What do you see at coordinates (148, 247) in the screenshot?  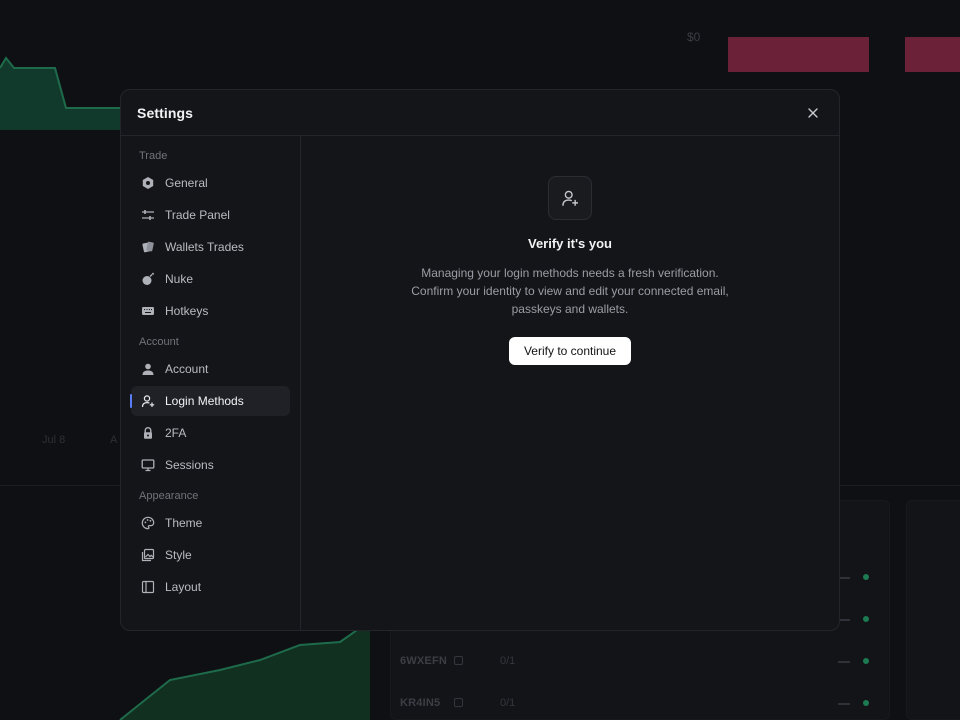 I see `cards-icon` at bounding box center [148, 247].